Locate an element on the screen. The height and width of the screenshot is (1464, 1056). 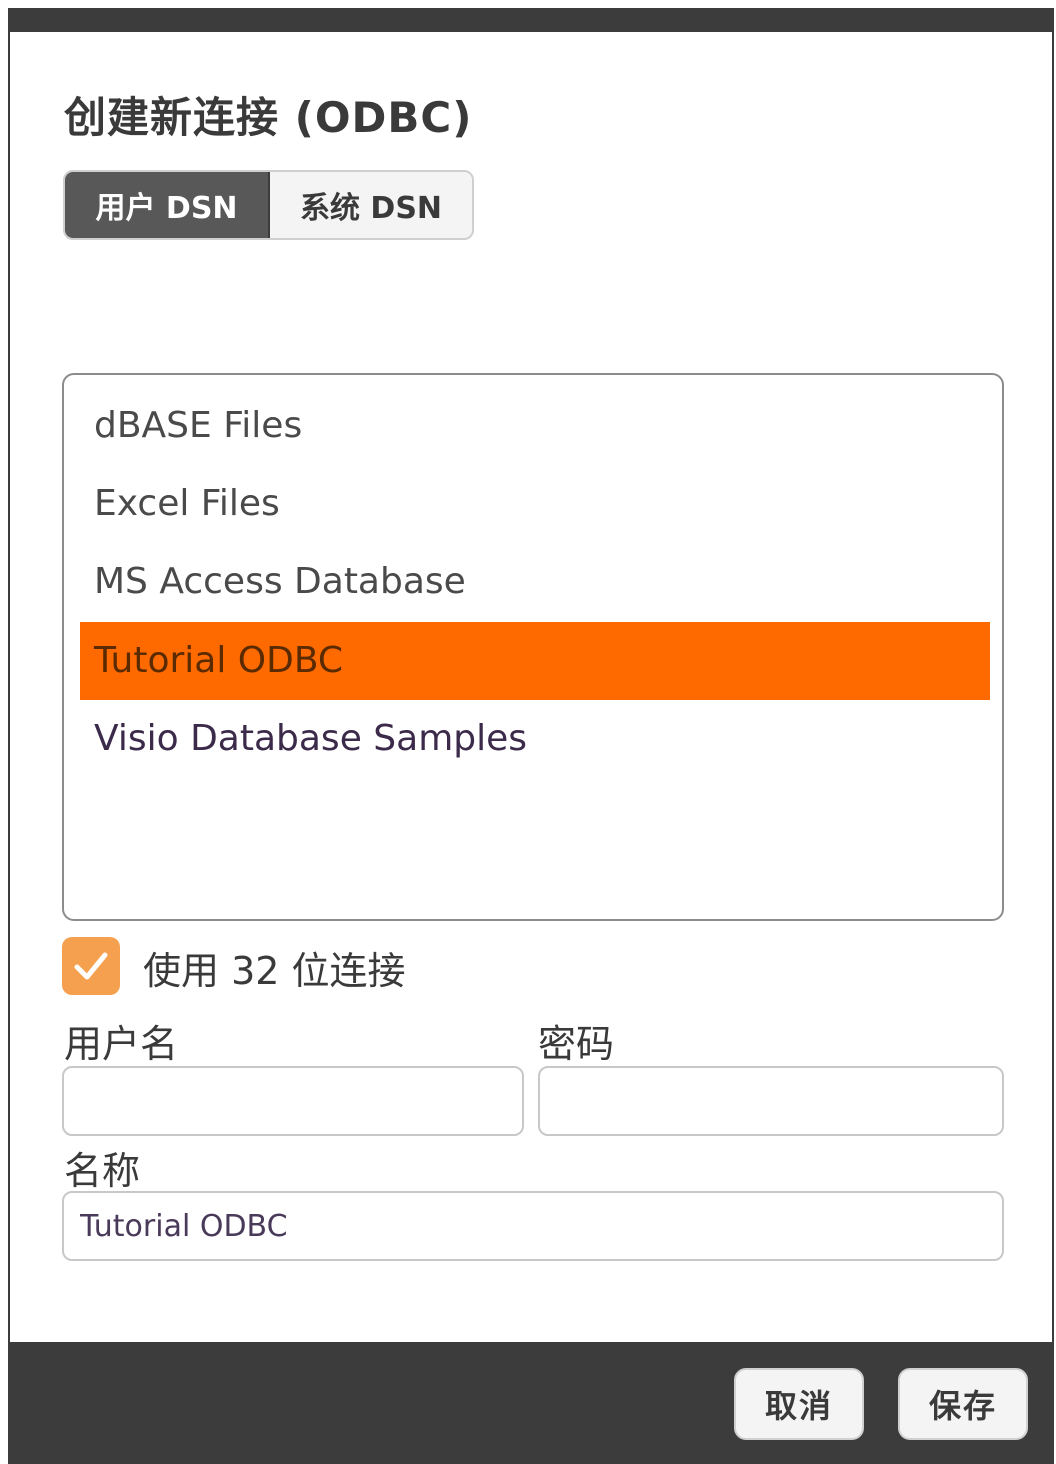
tab-user-dsn: 用户 DSN is located at coordinates (167, 205).